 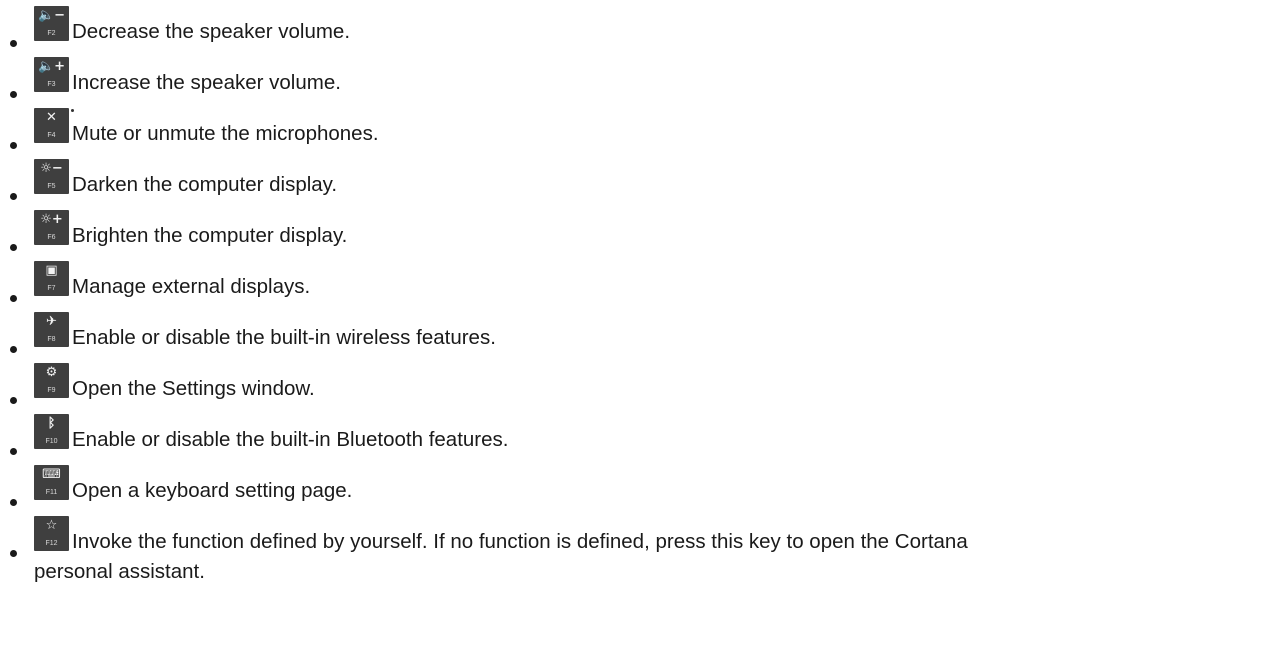 What do you see at coordinates (51, 372) in the screenshot?
I see `settings-gear-icon: ⚙` at bounding box center [51, 372].